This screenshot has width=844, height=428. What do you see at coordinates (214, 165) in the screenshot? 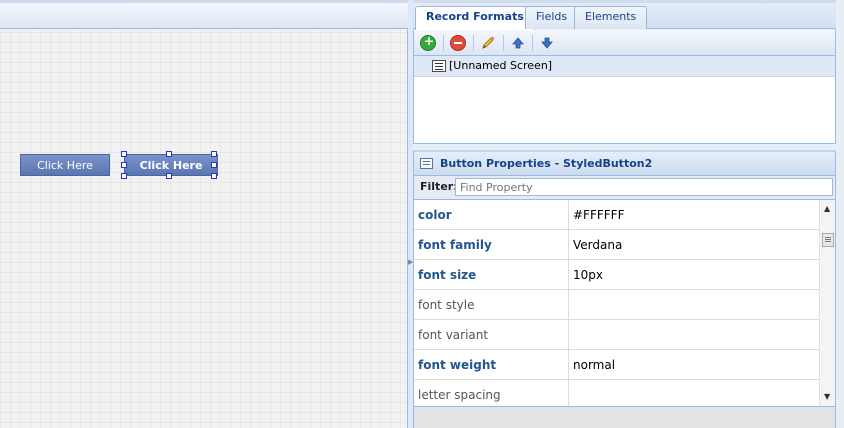
I see `resize-handle-e` at bounding box center [214, 165].